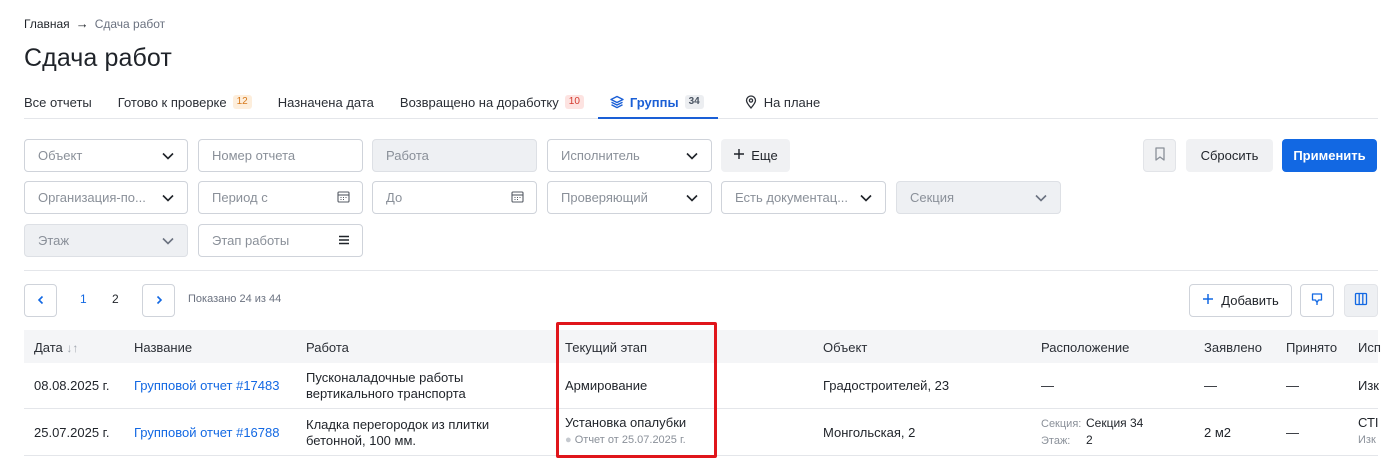 The height and width of the screenshot is (461, 1400). What do you see at coordinates (1329, 155) in the screenshot?
I see `apply-button: Применить` at bounding box center [1329, 155].